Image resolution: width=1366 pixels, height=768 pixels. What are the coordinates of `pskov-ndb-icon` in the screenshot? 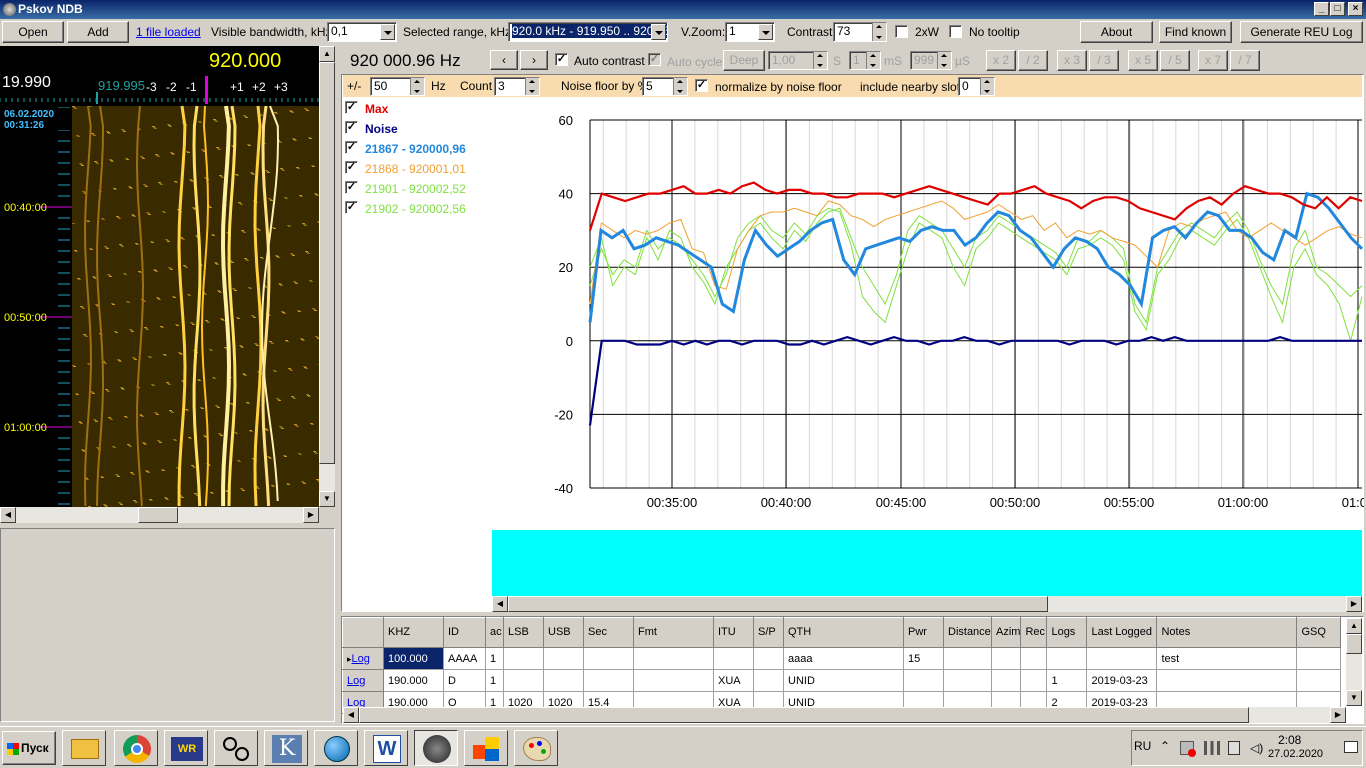 It's located at (436, 748).